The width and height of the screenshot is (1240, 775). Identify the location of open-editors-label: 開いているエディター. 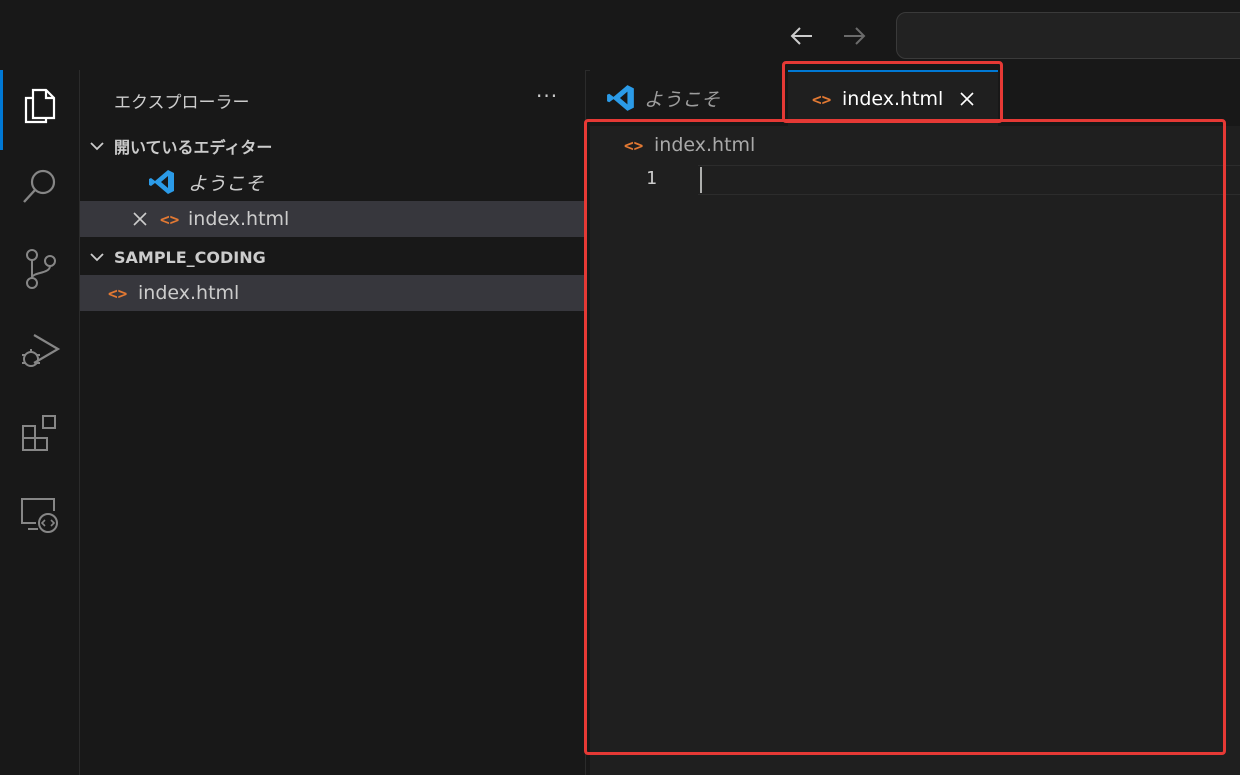
(193, 147).